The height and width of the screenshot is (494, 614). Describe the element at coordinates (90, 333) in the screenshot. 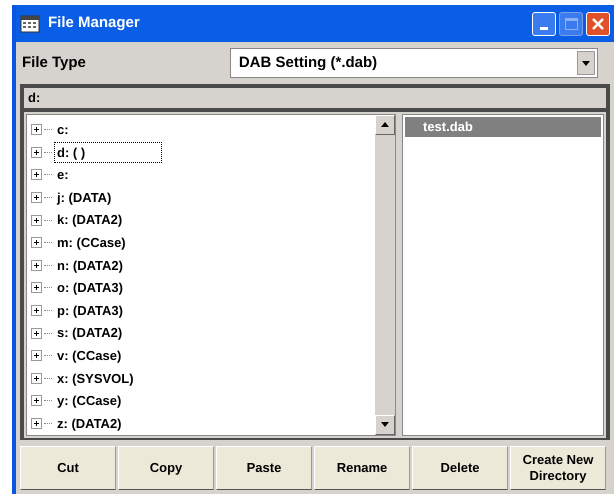

I see `drive-item: s: (DATA2)` at that location.